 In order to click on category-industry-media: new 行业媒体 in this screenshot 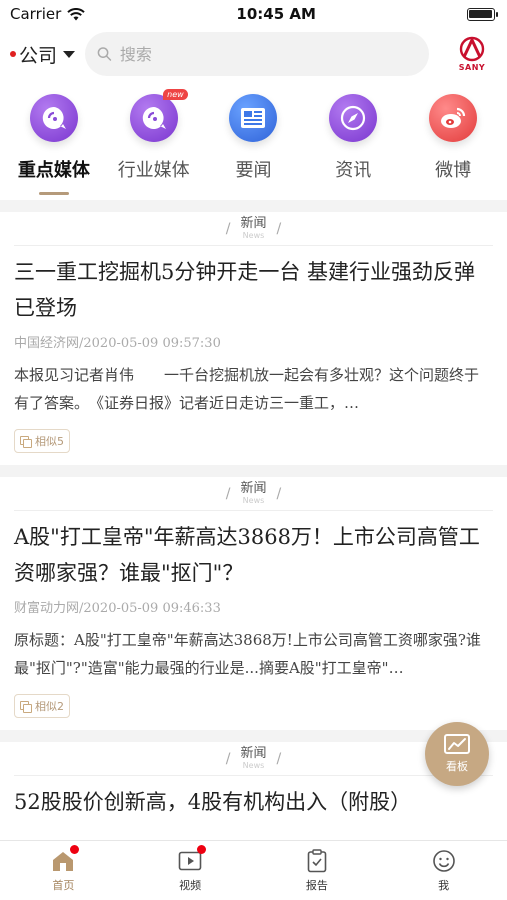, I will do `click(154, 144)`.